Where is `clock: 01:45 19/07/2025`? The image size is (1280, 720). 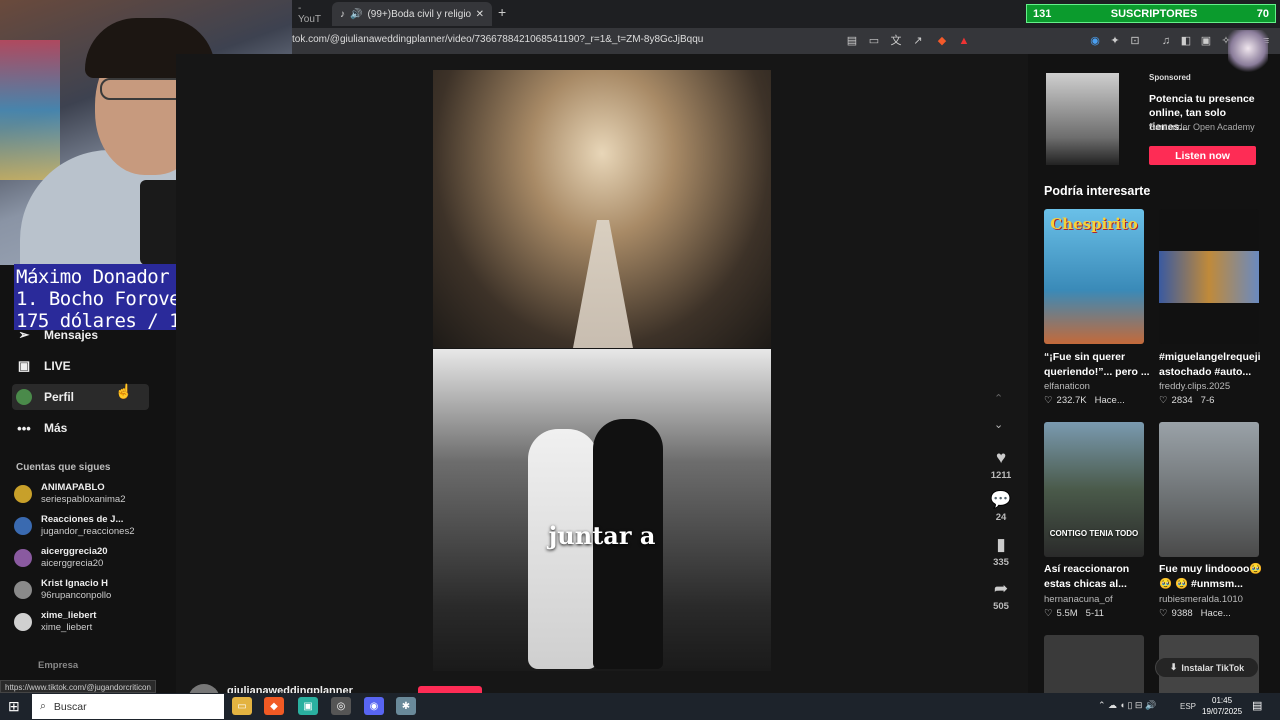
clock: 01:45 19/07/2025 is located at coordinates (1222, 706).